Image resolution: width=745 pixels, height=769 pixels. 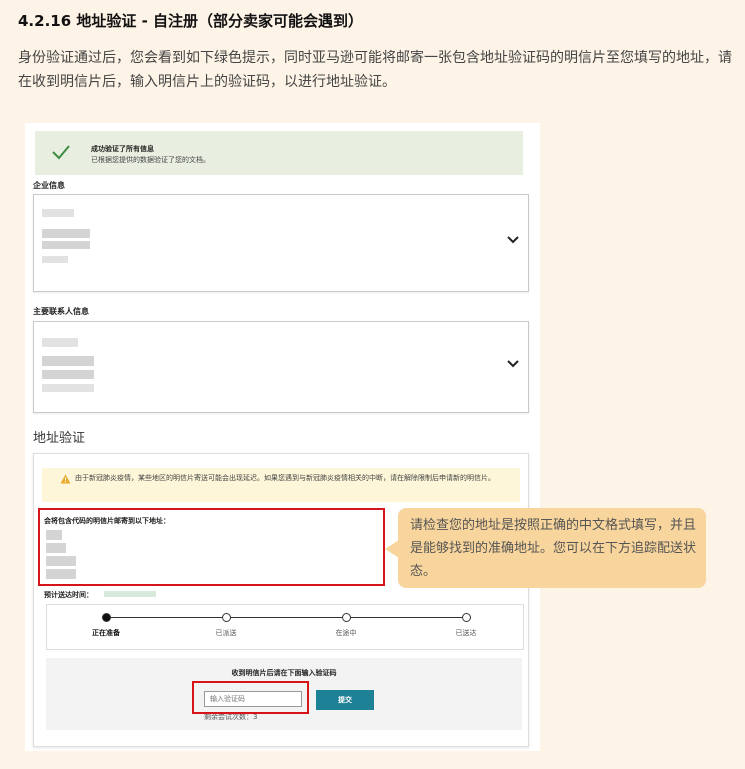 What do you see at coordinates (150, 160) in the screenshot?
I see `success-subtitle: 已根据您提供的数据验证了您的文档。` at bounding box center [150, 160].